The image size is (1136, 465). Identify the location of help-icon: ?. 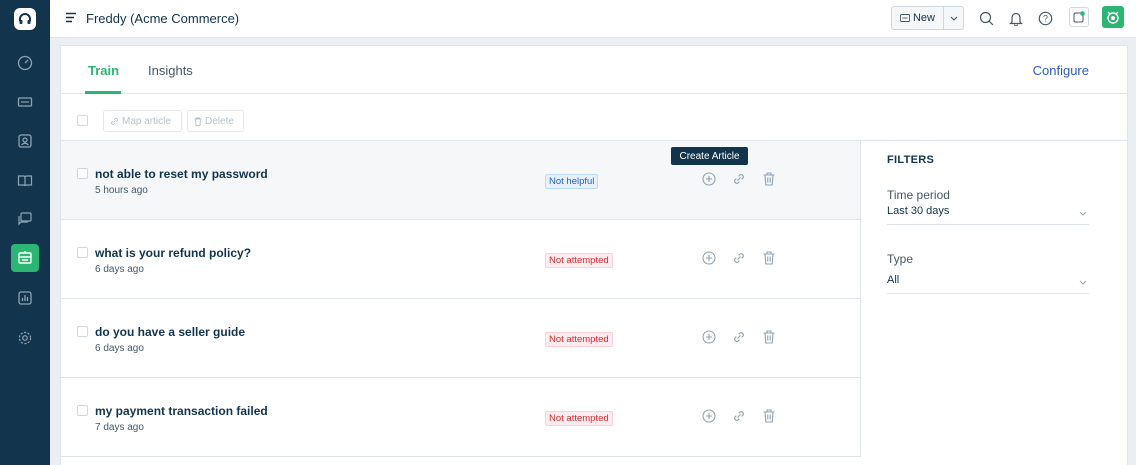
(1045, 18).